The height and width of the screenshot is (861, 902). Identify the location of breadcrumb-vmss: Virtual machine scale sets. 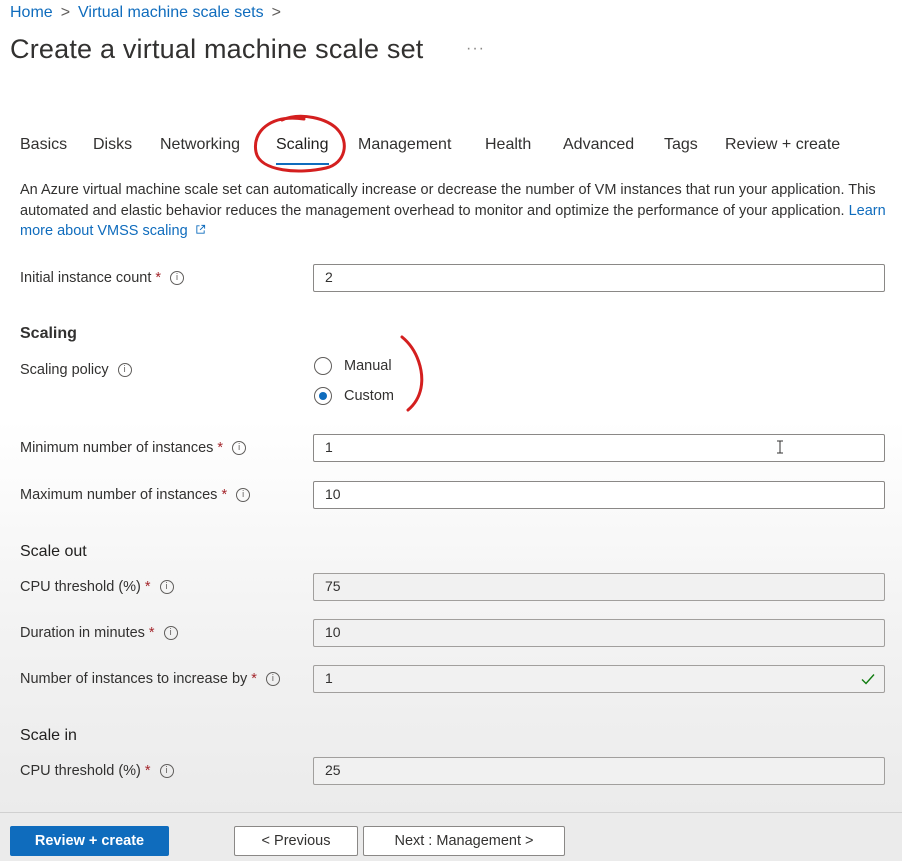
(171, 13).